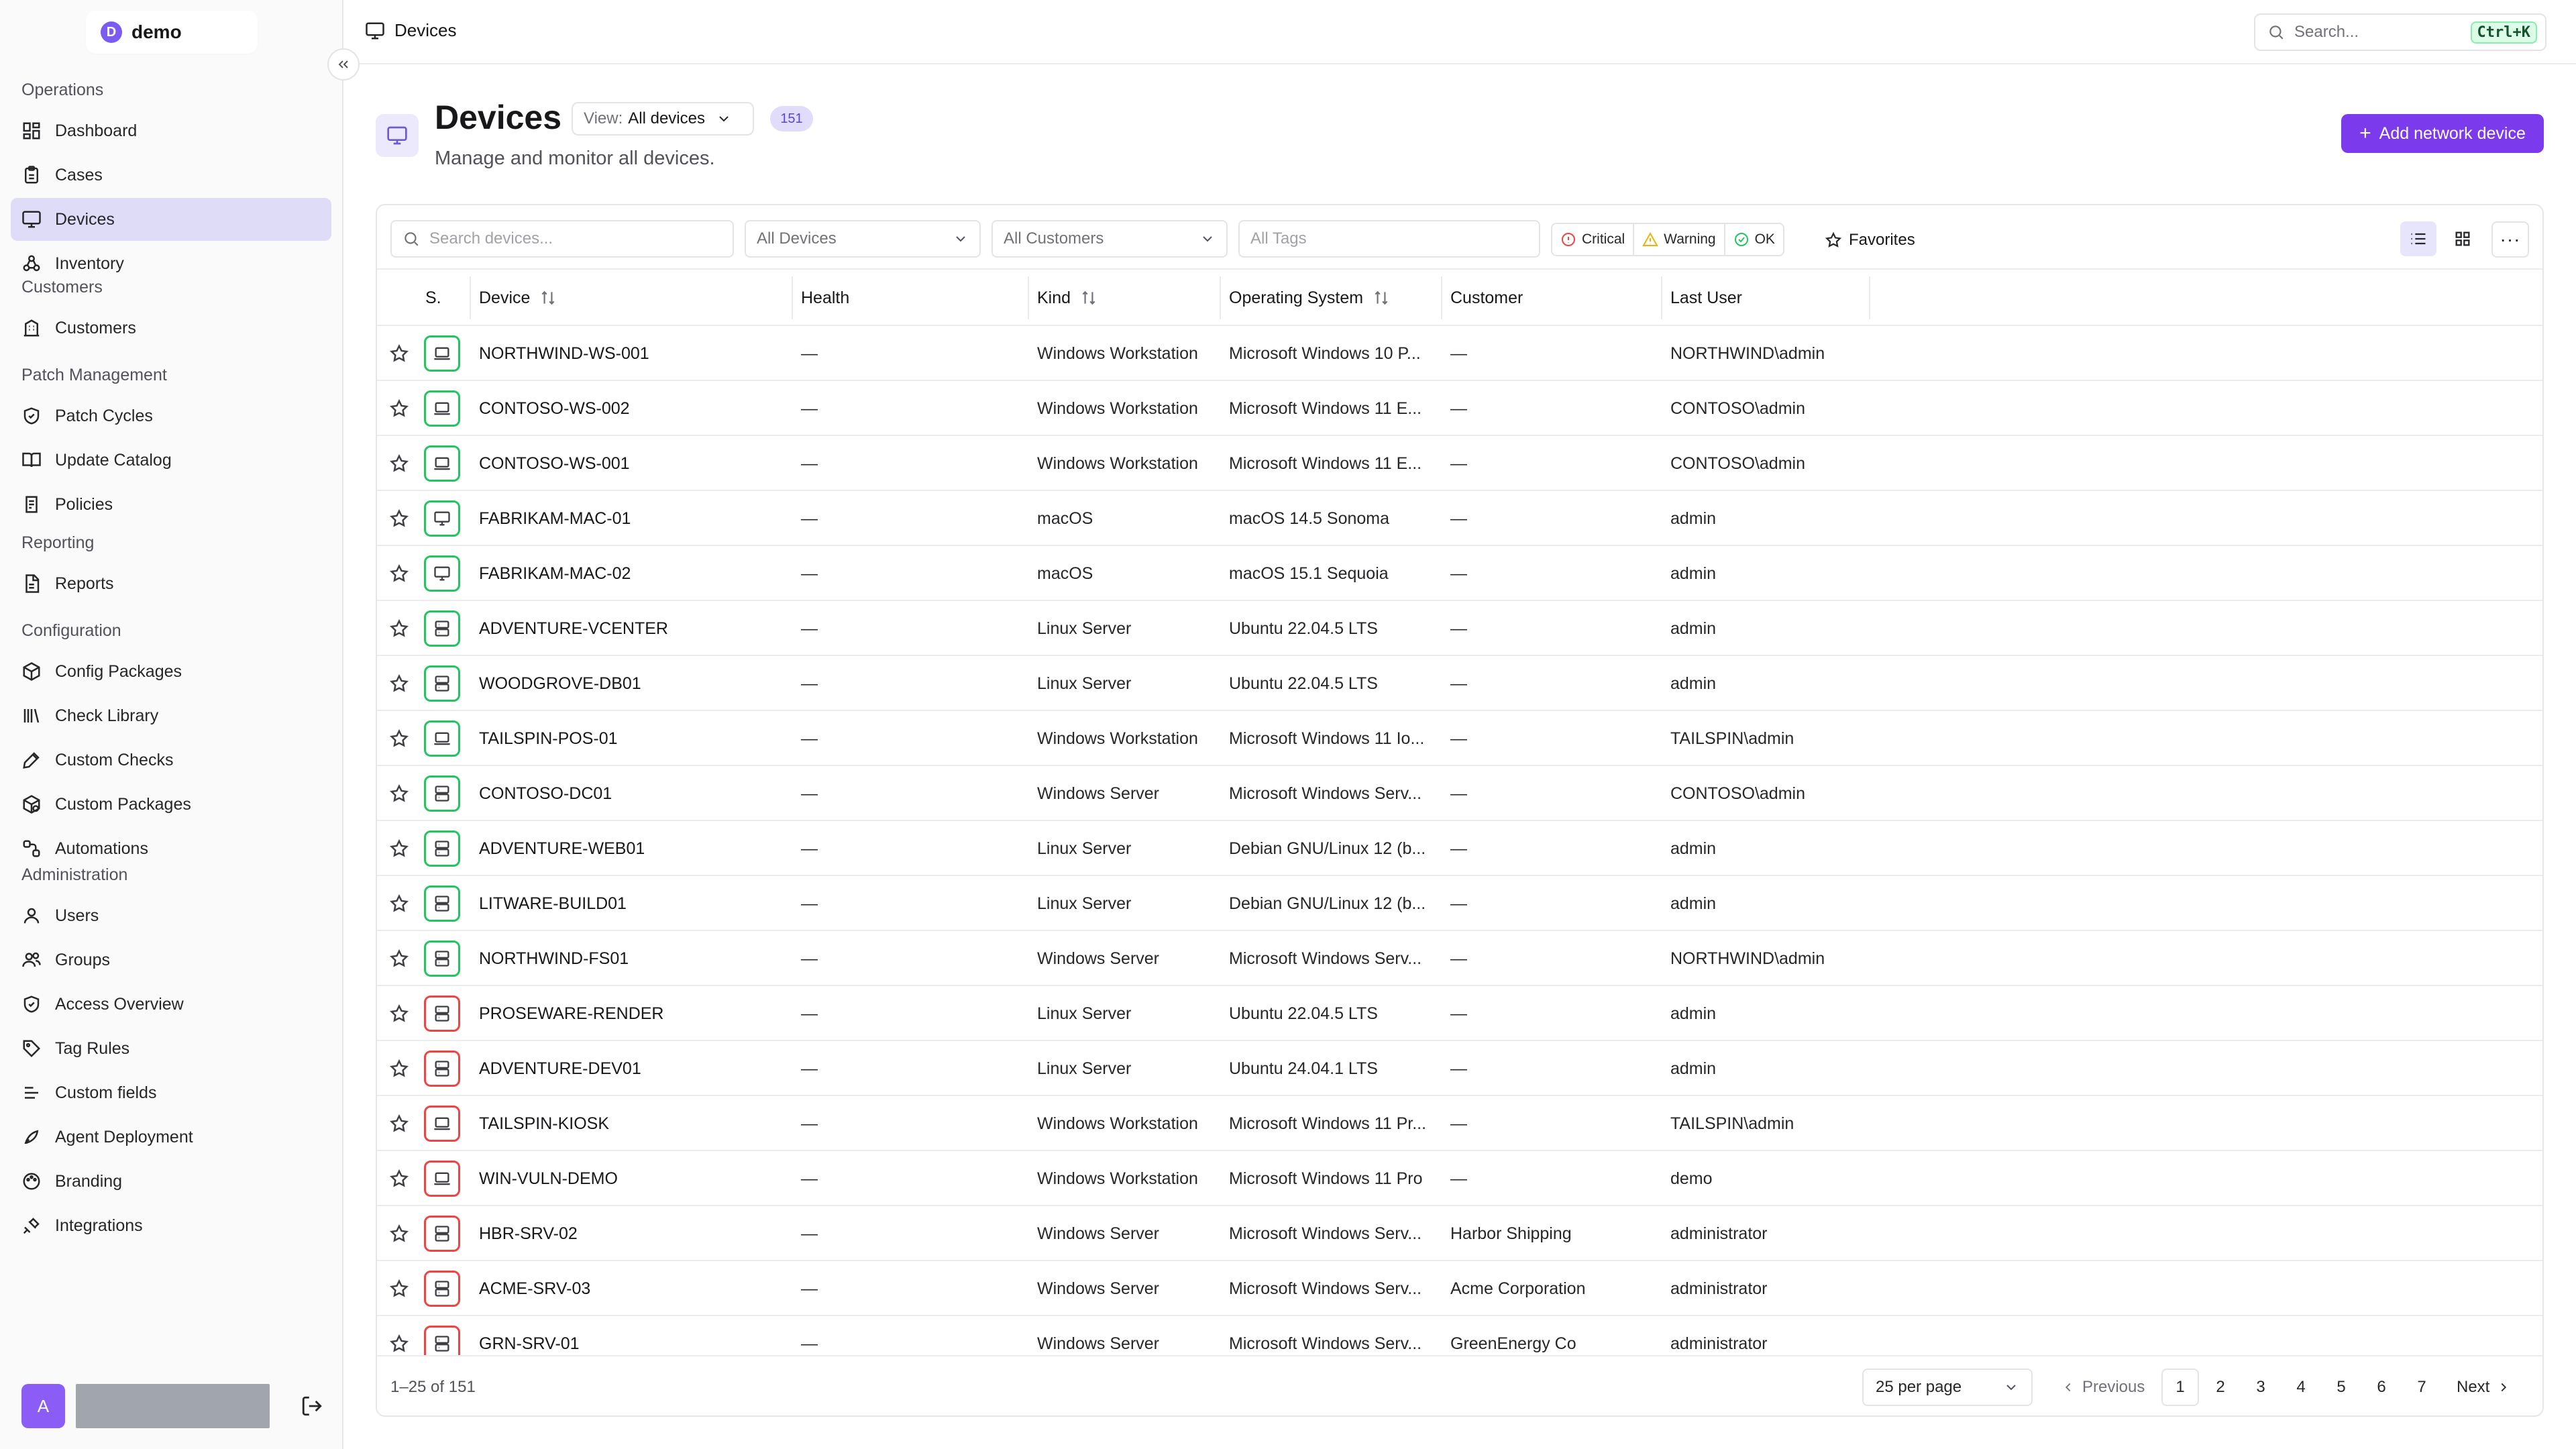 The width and height of the screenshot is (2576, 1449). I want to click on sidebar-item-customers: Customers, so click(171, 328).